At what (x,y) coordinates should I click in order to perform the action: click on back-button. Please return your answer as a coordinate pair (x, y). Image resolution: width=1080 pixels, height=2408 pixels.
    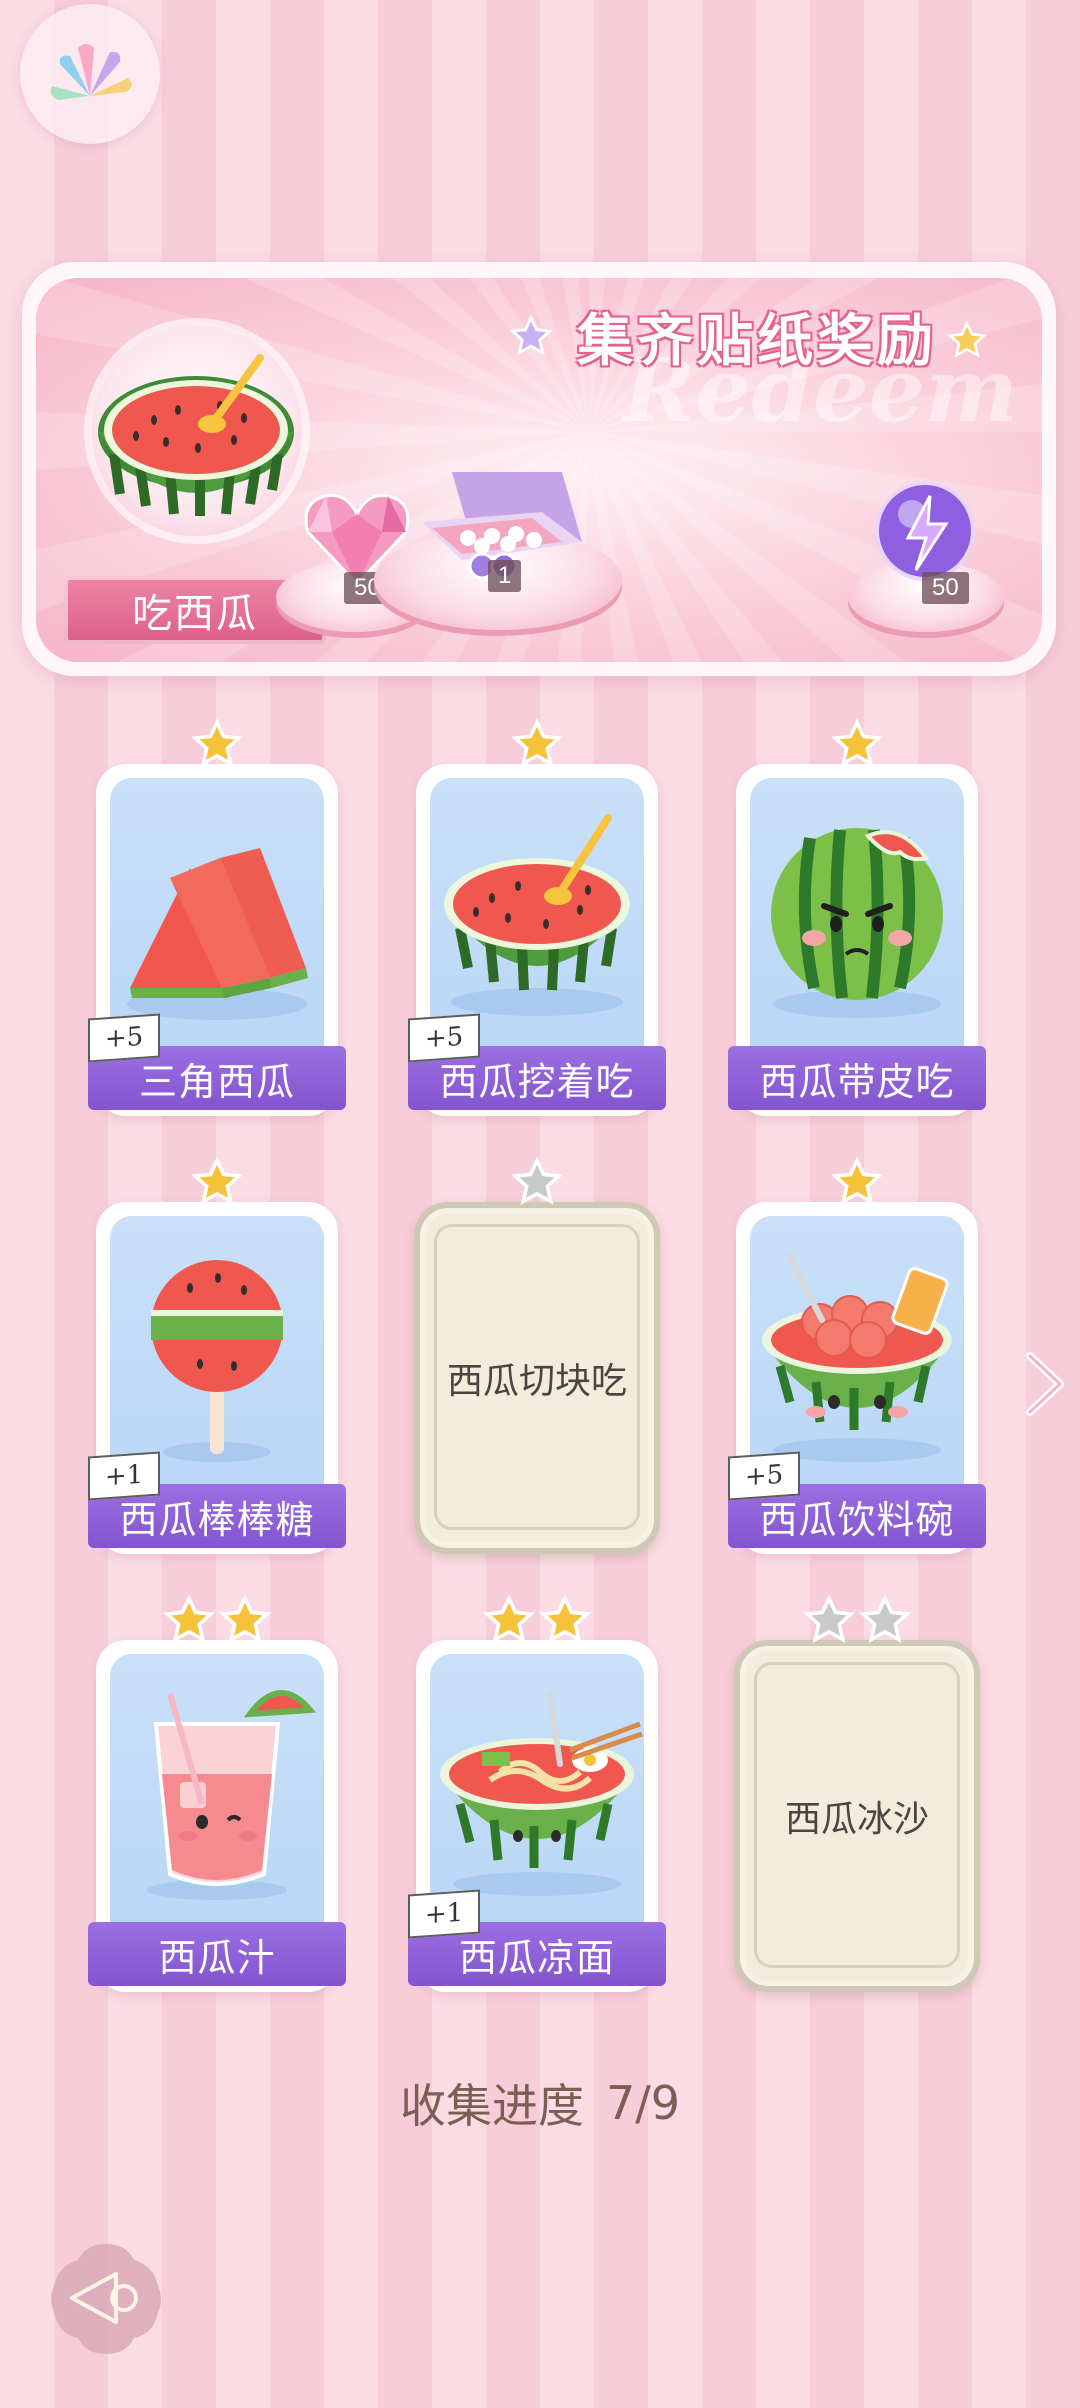
    Looking at the image, I should click on (106, 2298).